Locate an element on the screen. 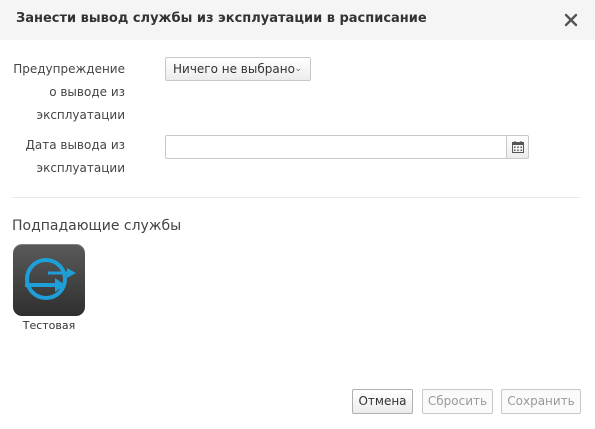  service-arrow-icon is located at coordinates (50, 279).